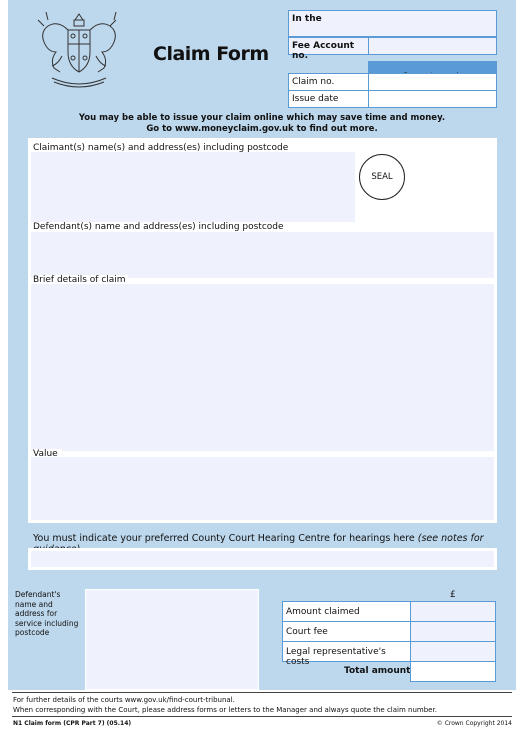 This screenshot has width=524, height=740. I want to click on total-amount-label: Total amount, so click(377, 671).